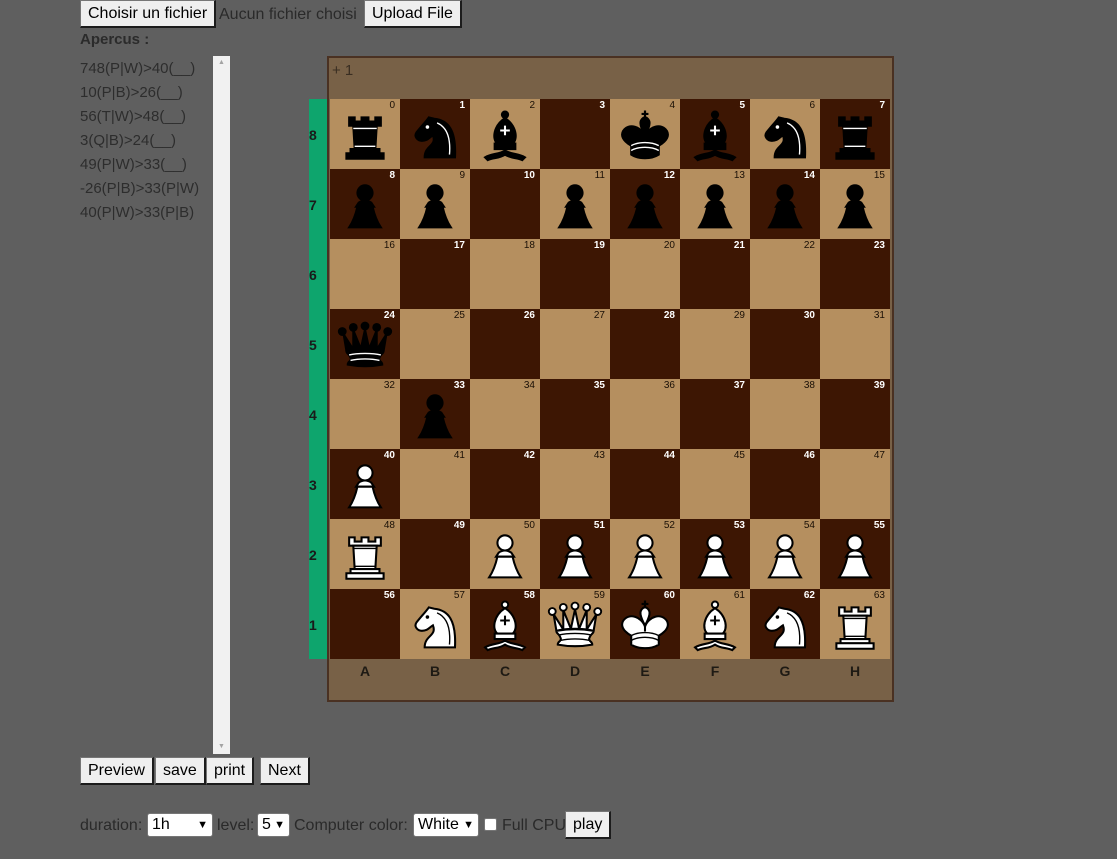 The width and height of the screenshot is (1117, 859). What do you see at coordinates (645, 344) in the screenshot?
I see `board-square: 28` at bounding box center [645, 344].